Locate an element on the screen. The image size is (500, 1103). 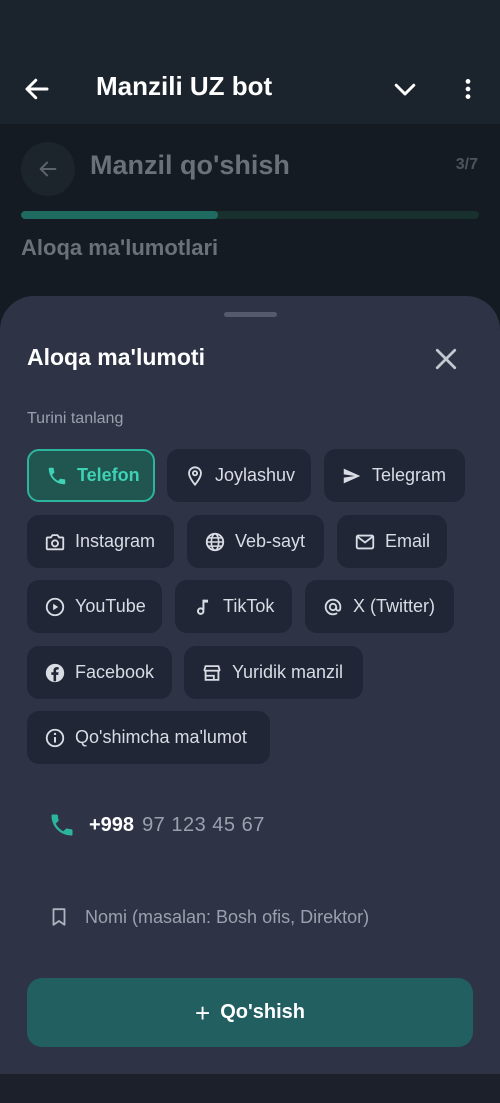
chip-label: Telefon is located at coordinates (108, 475).